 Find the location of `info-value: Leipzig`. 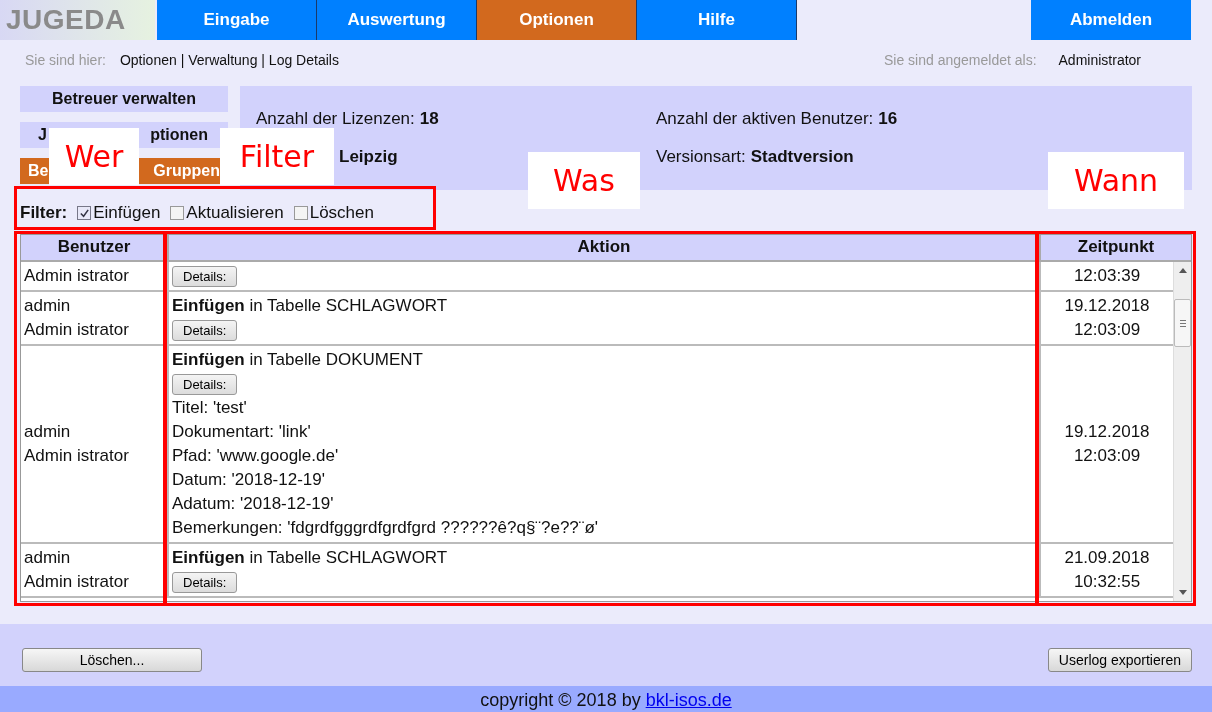

info-value: Leipzig is located at coordinates (368, 157).